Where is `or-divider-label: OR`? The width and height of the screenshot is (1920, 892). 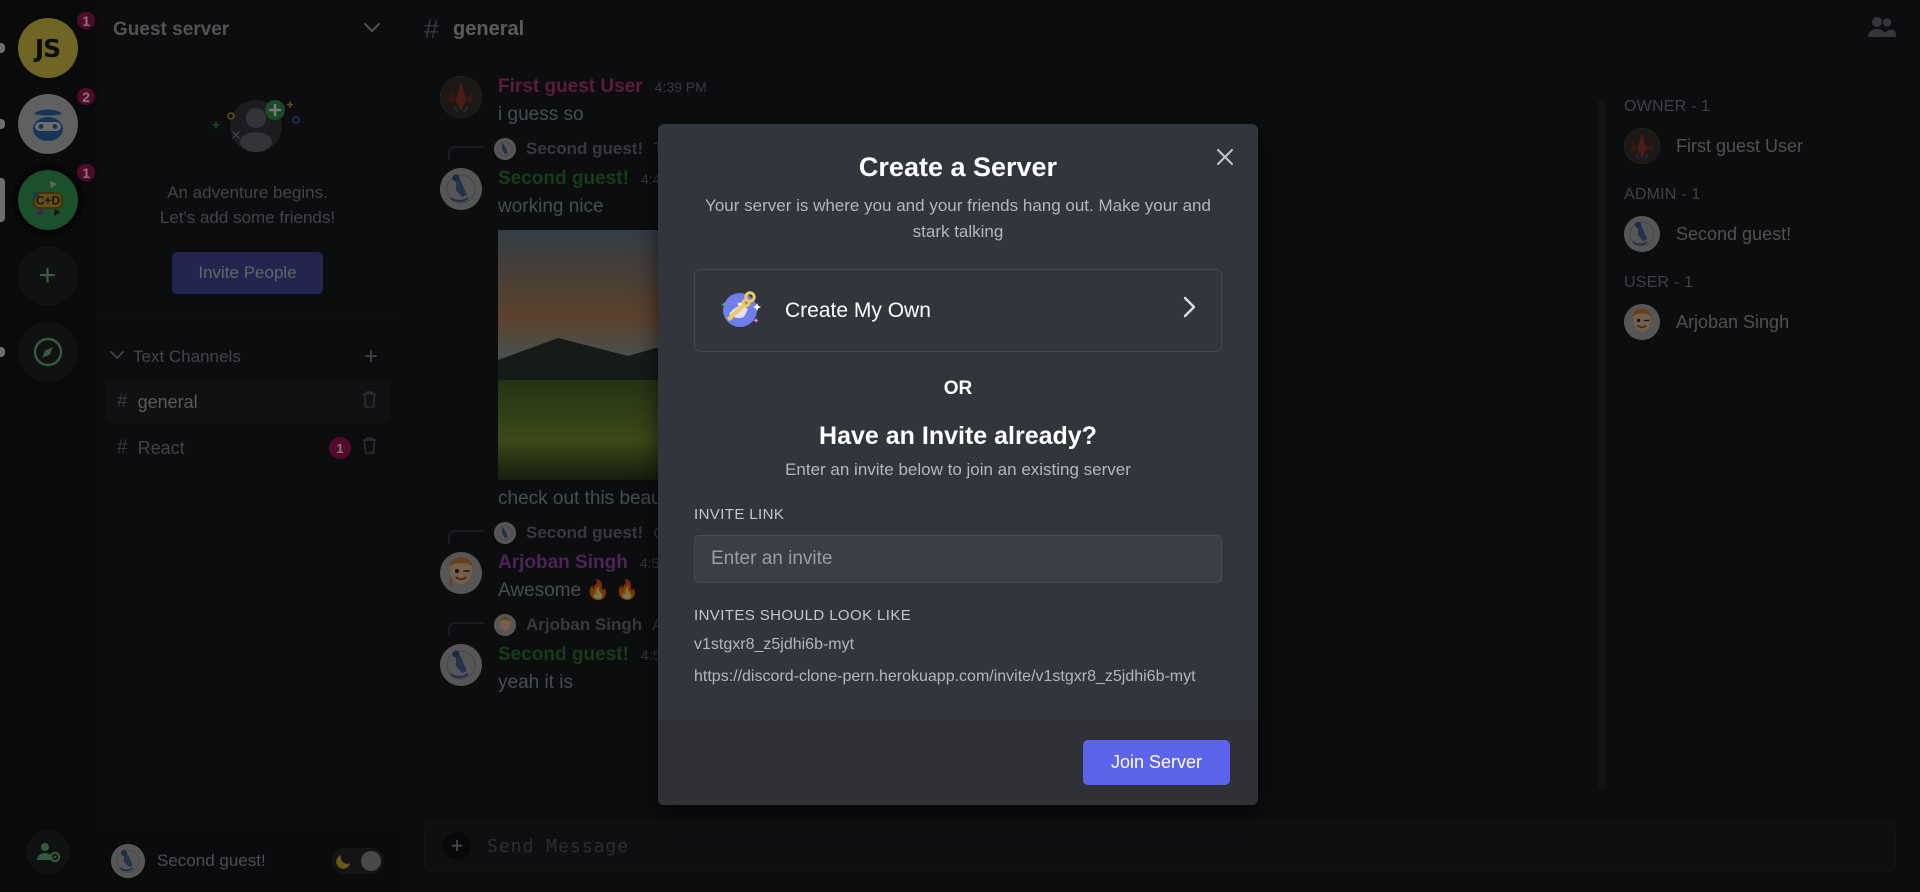
or-divider-label: OR is located at coordinates (958, 388).